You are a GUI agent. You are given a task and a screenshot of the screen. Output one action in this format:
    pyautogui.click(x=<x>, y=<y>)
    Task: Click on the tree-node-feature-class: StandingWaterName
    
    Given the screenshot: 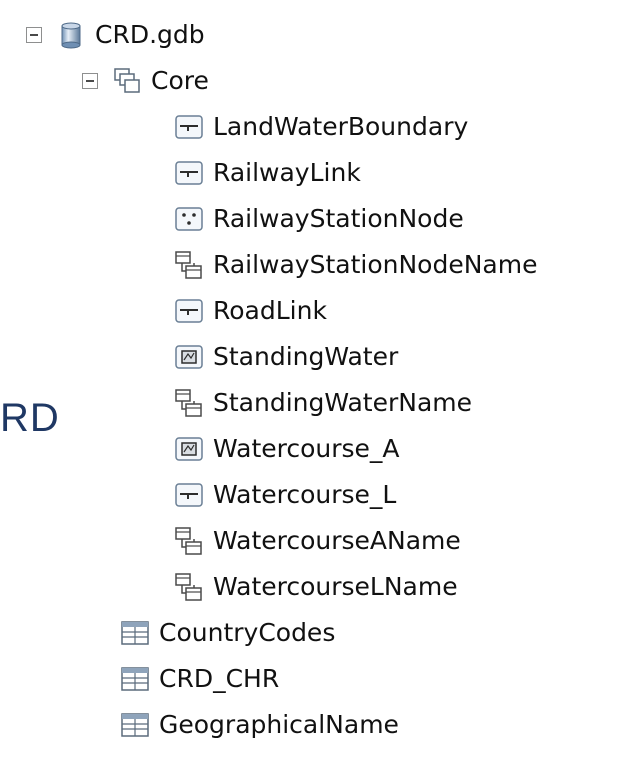 What is the action you would take?
    pyautogui.click(x=323, y=403)
    